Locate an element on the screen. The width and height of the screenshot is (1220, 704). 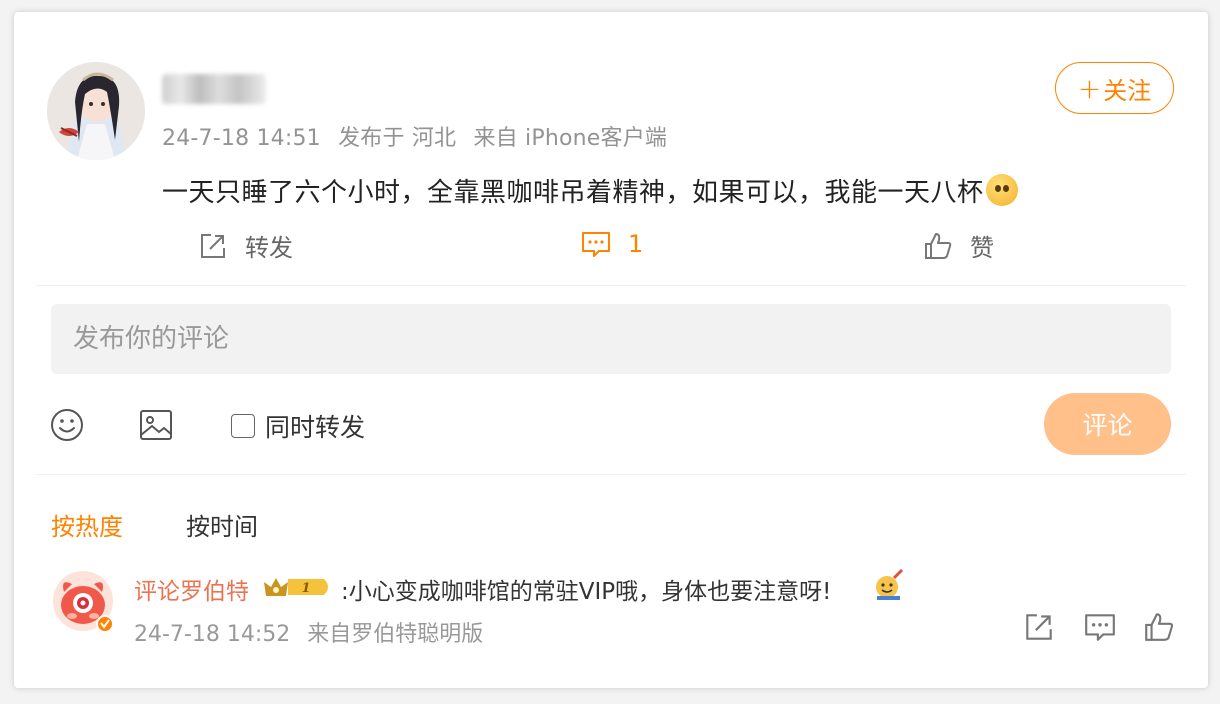
comment-reply-icon is located at coordinates (1100, 627).